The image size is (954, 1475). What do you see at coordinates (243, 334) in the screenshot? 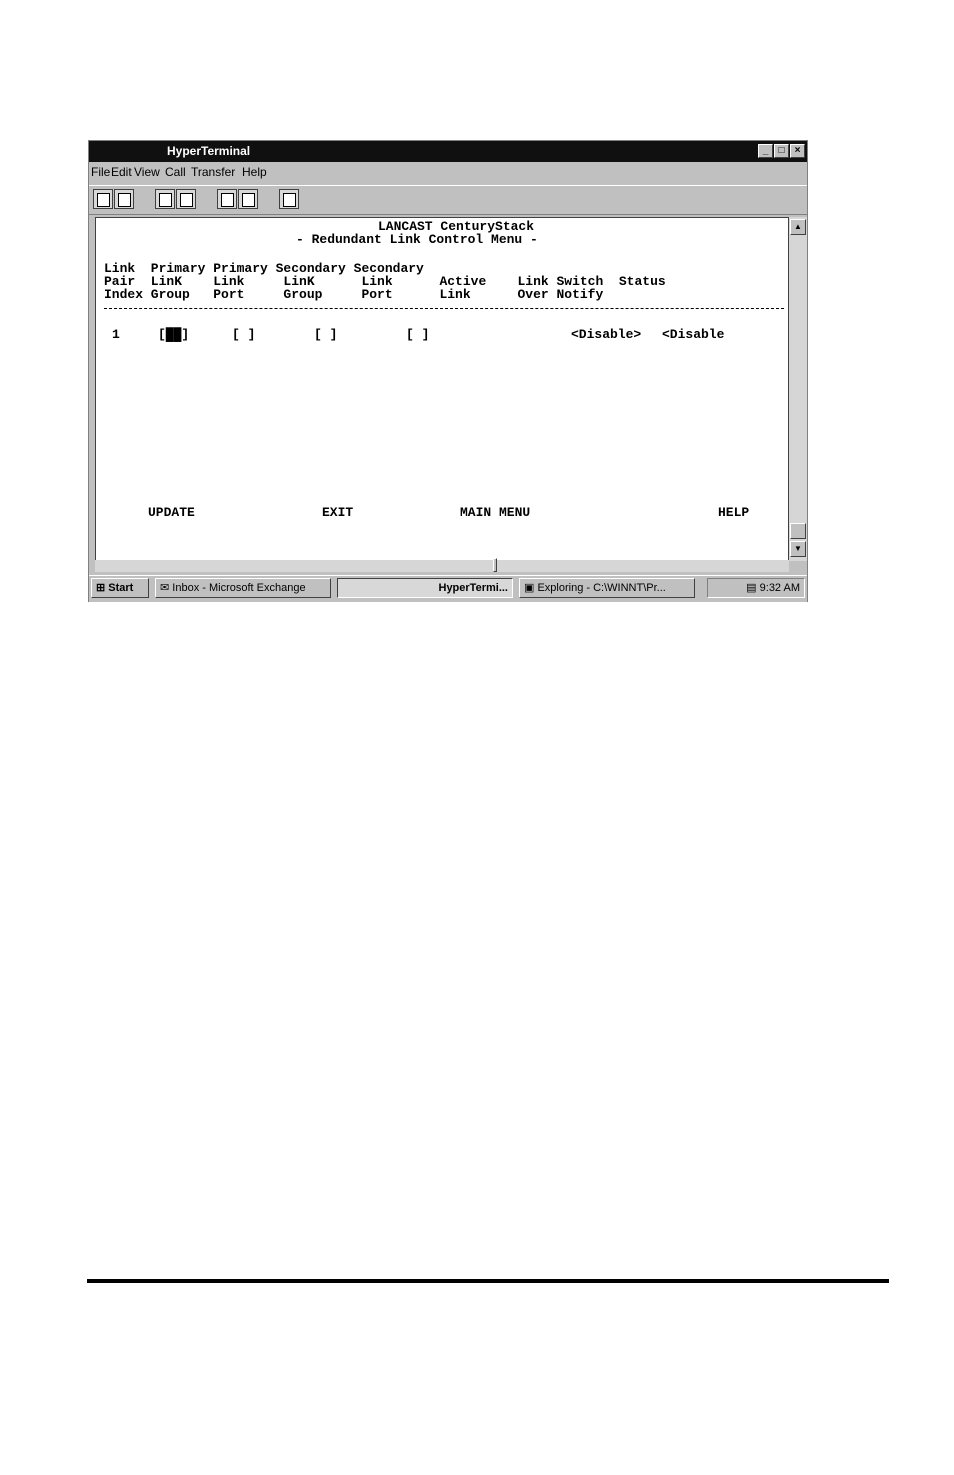
I see `primary-link-port-field: [ ]` at bounding box center [243, 334].